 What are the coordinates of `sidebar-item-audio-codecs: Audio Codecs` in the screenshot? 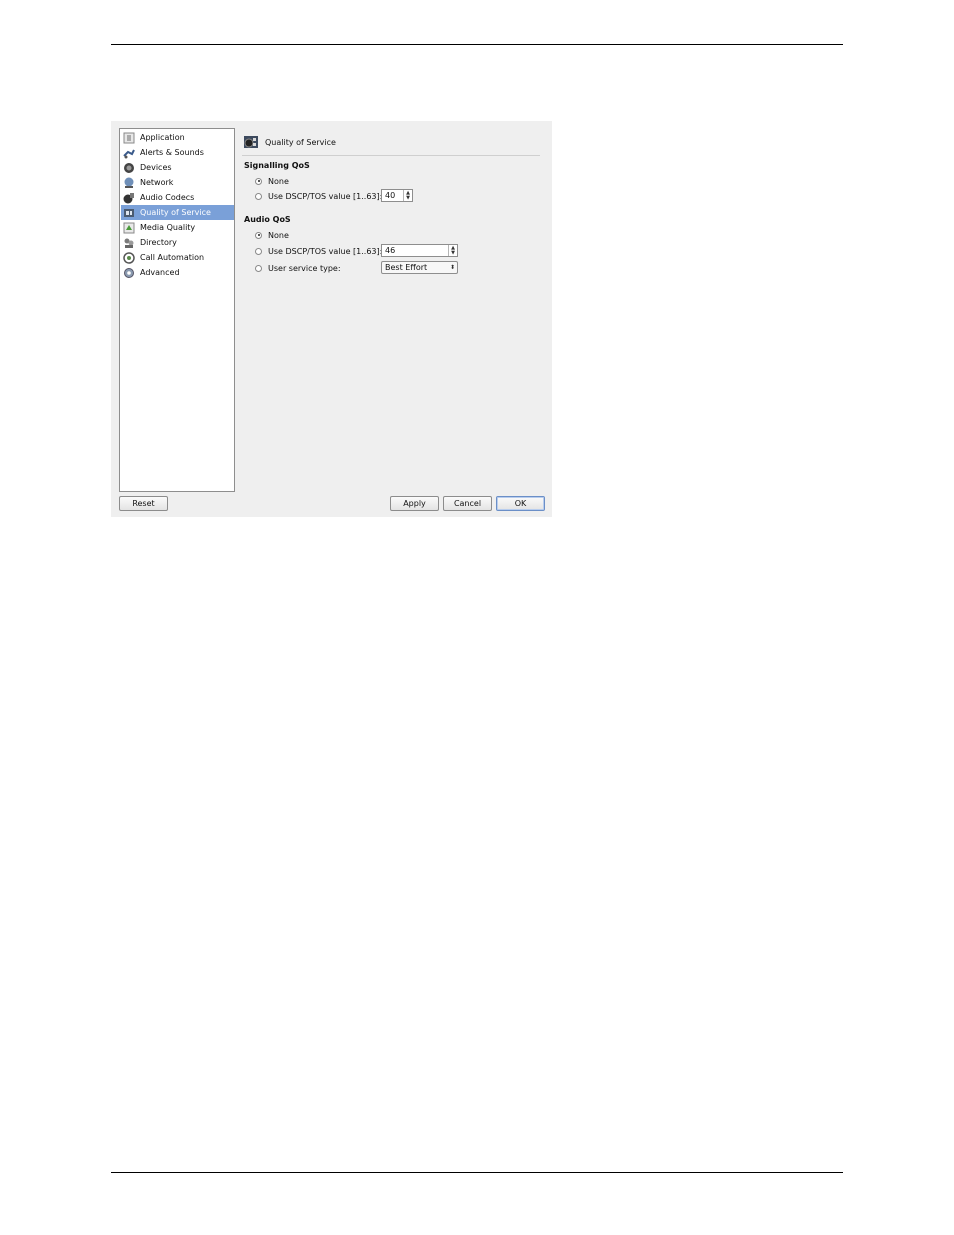 It's located at (177, 197).